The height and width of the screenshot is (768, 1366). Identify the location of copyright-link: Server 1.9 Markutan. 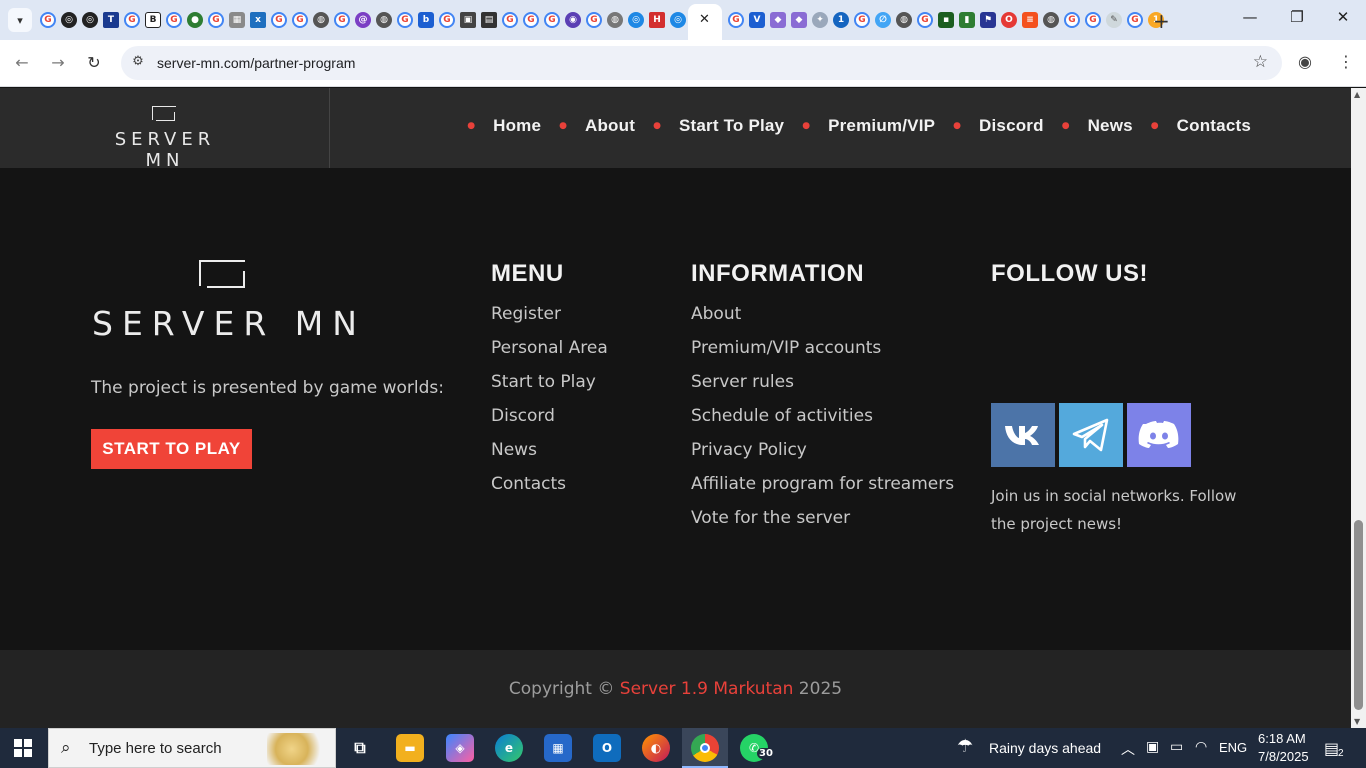
(707, 689).